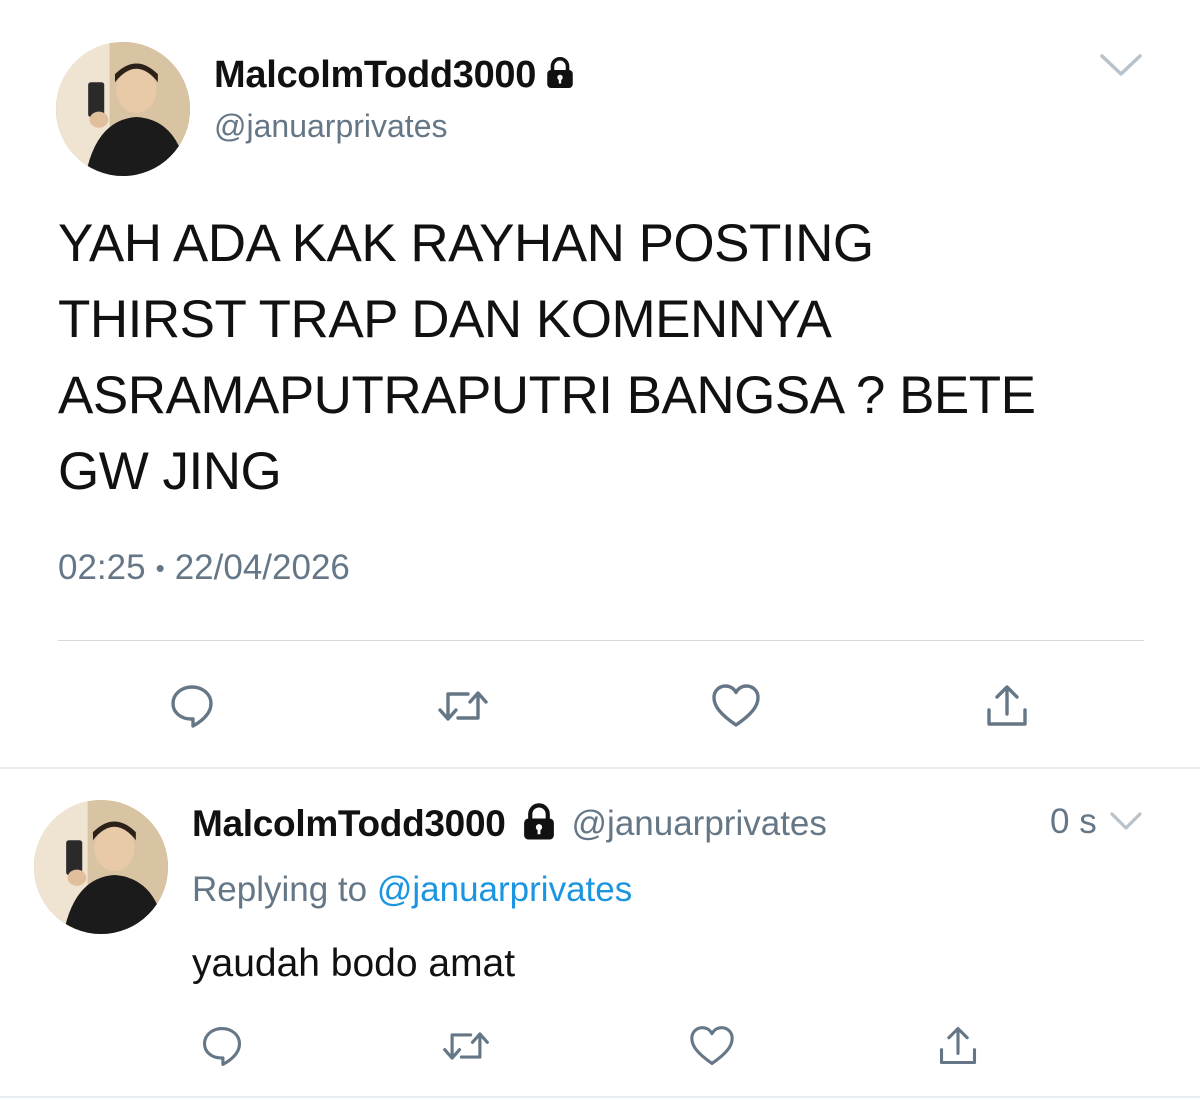 This screenshot has width=1200, height=1100. What do you see at coordinates (1073, 821) in the screenshot?
I see `time-ago: 0 s` at bounding box center [1073, 821].